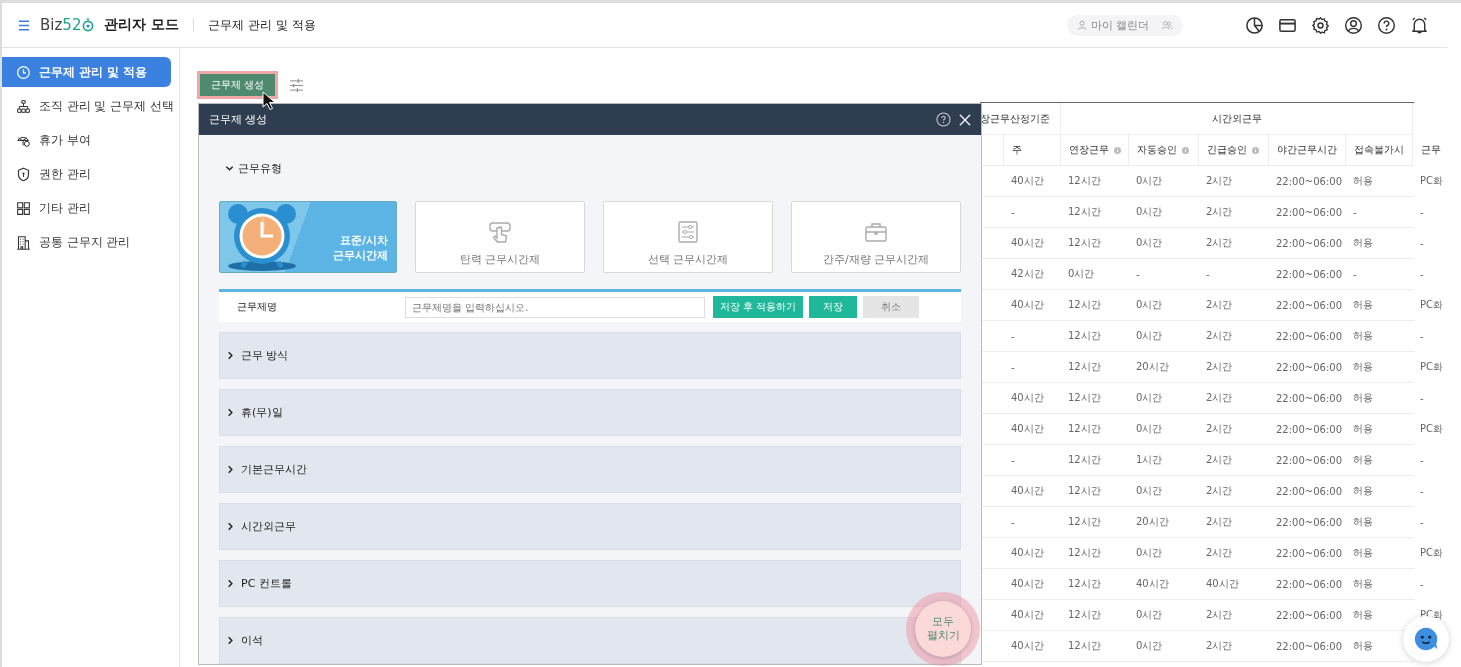  Describe the element at coordinates (1386, 25) in the screenshot. I see `help-icon` at that location.